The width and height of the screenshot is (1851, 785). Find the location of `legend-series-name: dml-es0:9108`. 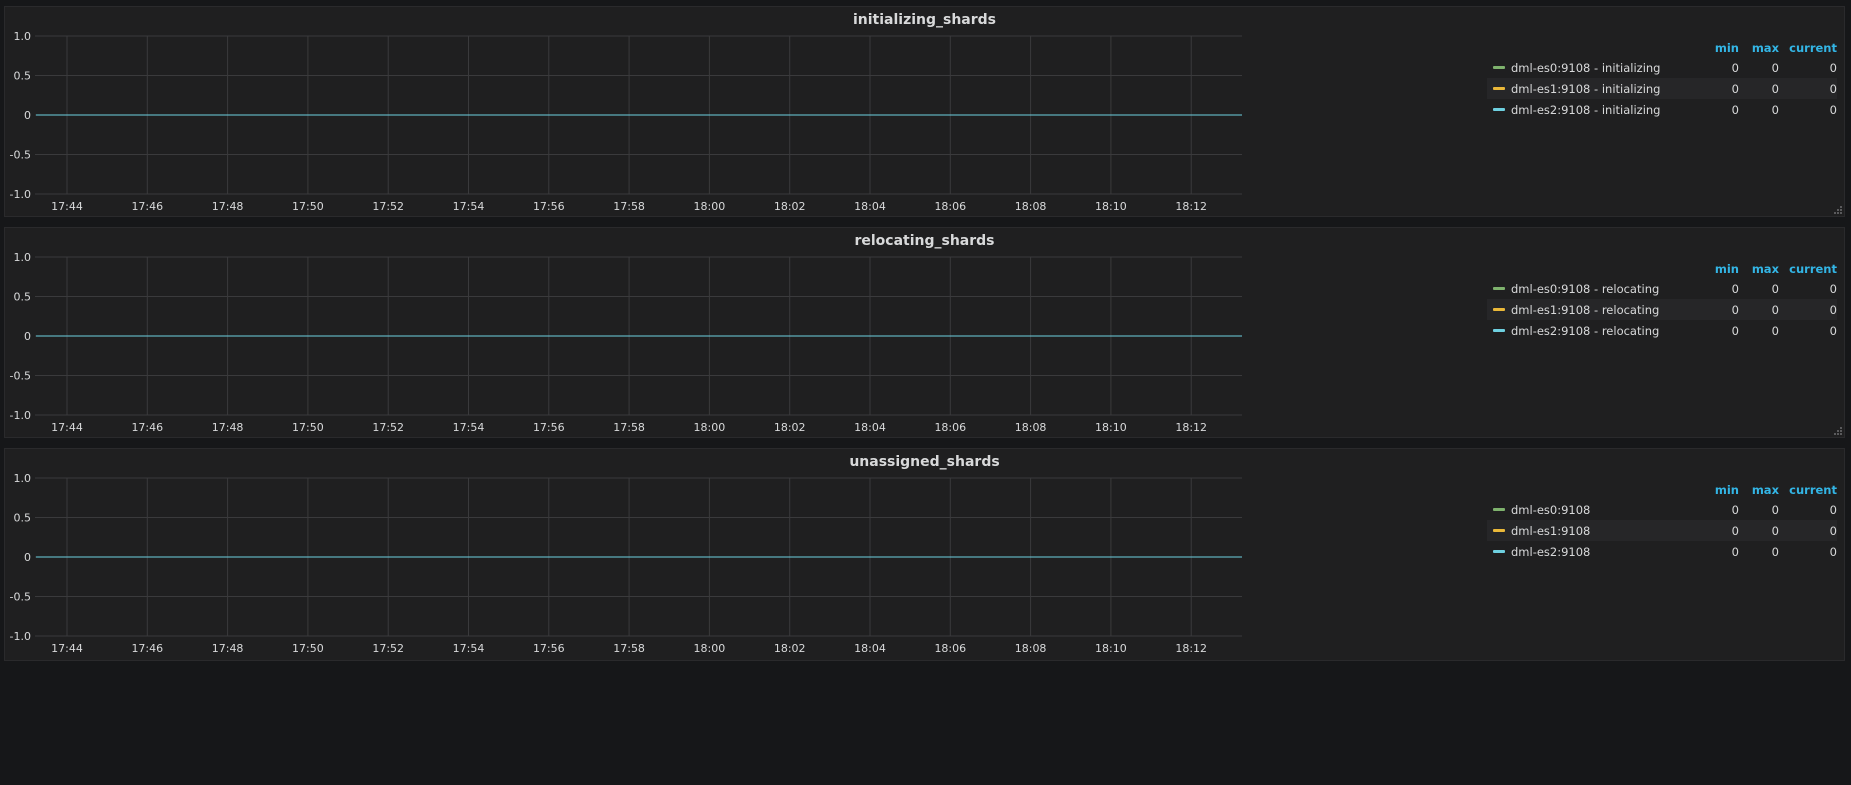

legend-series-name: dml-es0:9108 is located at coordinates (1609, 510).